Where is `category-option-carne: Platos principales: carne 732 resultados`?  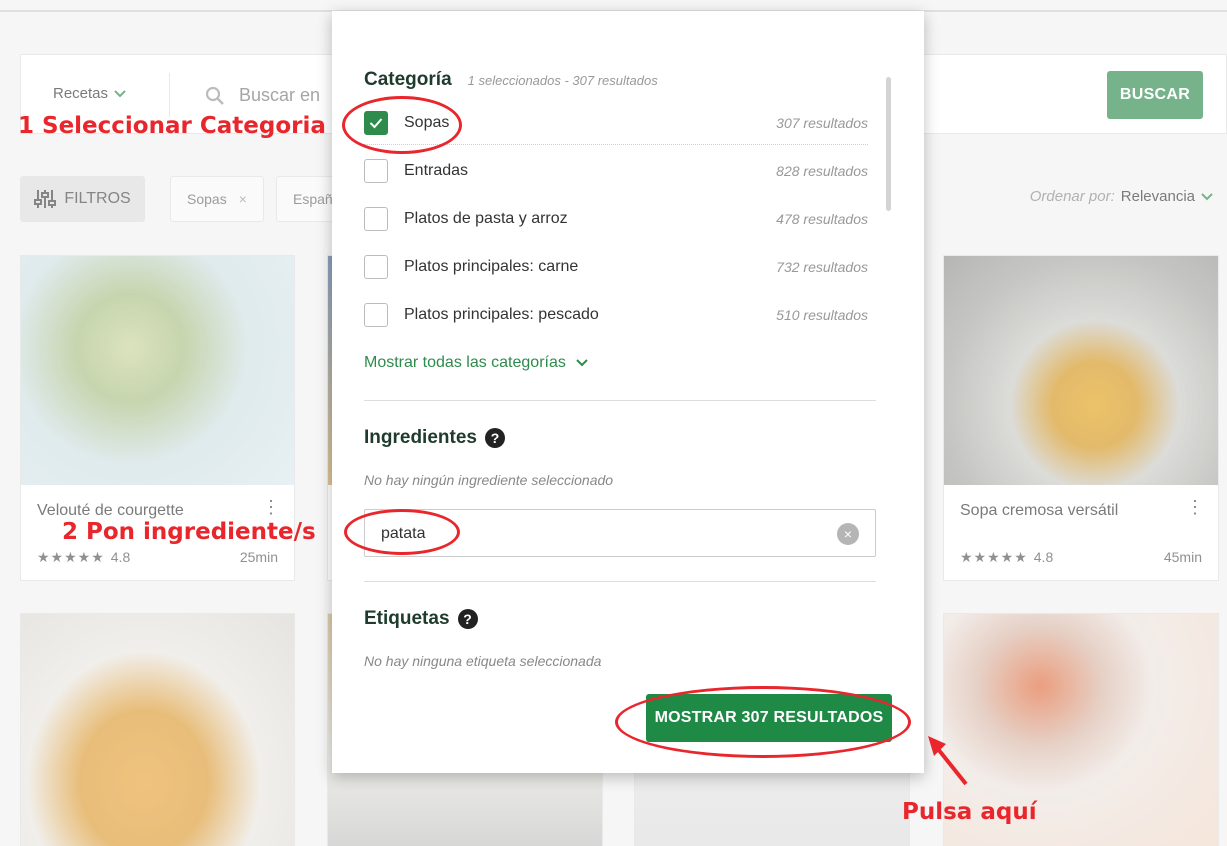
category-option-carne: Platos principales: carne 732 resultados is located at coordinates (616, 267).